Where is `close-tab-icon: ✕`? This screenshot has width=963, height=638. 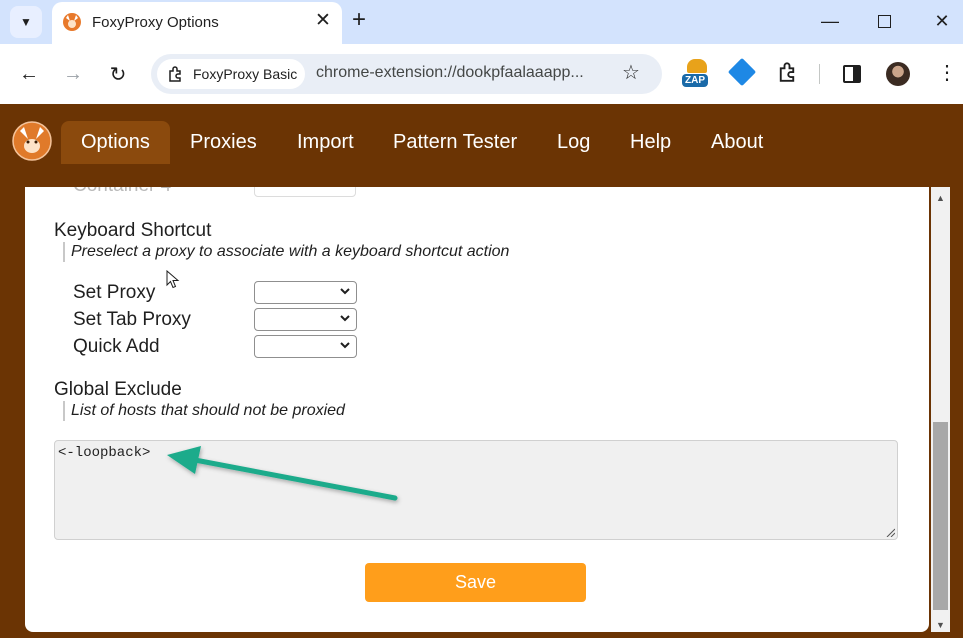
close-tab-icon: ✕ is located at coordinates (323, 21).